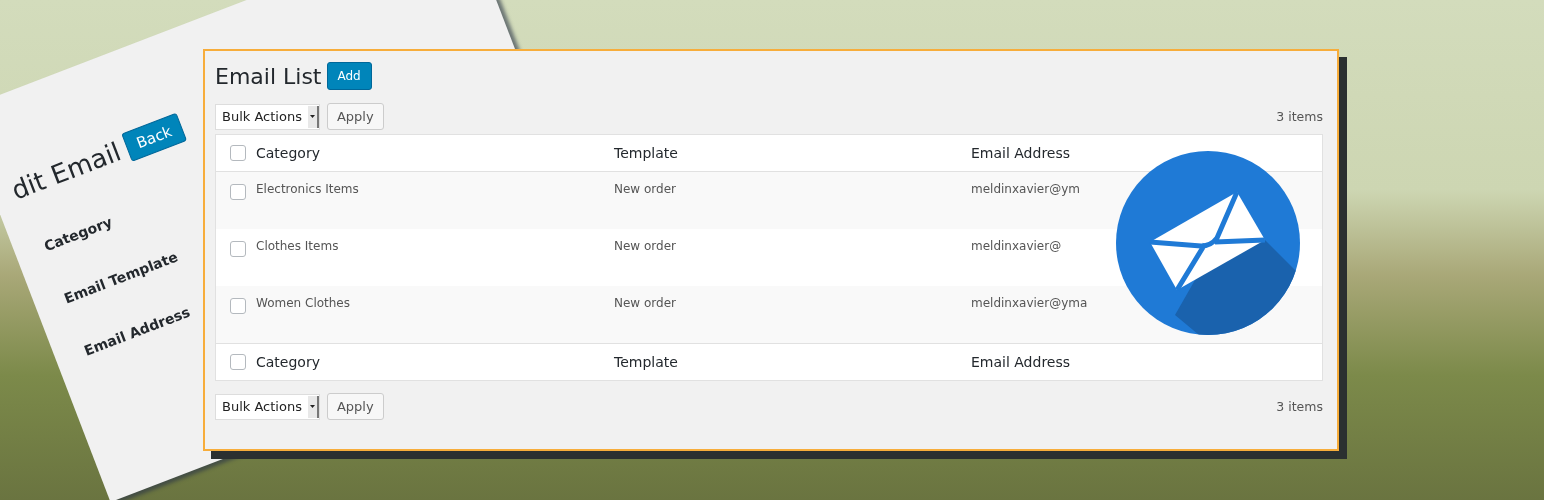  What do you see at coordinates (1017, 246) in the screenshot?
I see `table-cell-text: meldinxavier@` at bounding box center [1017, 246].